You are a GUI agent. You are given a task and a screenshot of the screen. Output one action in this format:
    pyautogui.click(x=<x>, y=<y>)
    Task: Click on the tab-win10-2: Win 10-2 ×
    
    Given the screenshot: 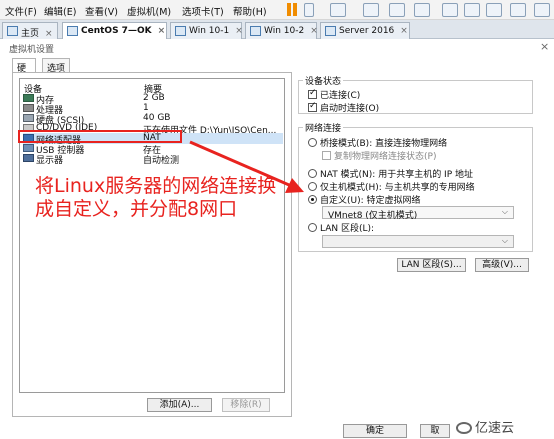 What is the action you would take?
    pyautogui.click(x=281, y=30)
    